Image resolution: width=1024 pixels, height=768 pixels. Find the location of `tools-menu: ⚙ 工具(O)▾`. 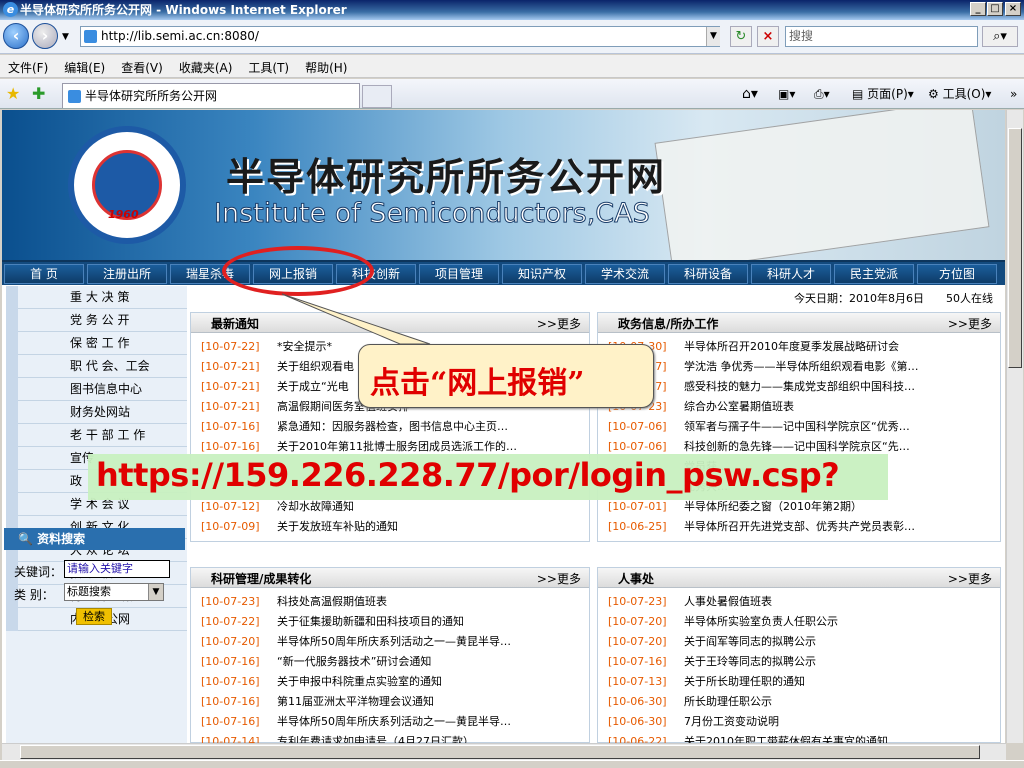

tools-menu: ⚙ 工具(O)▾ is located at coordinates (959, 94).